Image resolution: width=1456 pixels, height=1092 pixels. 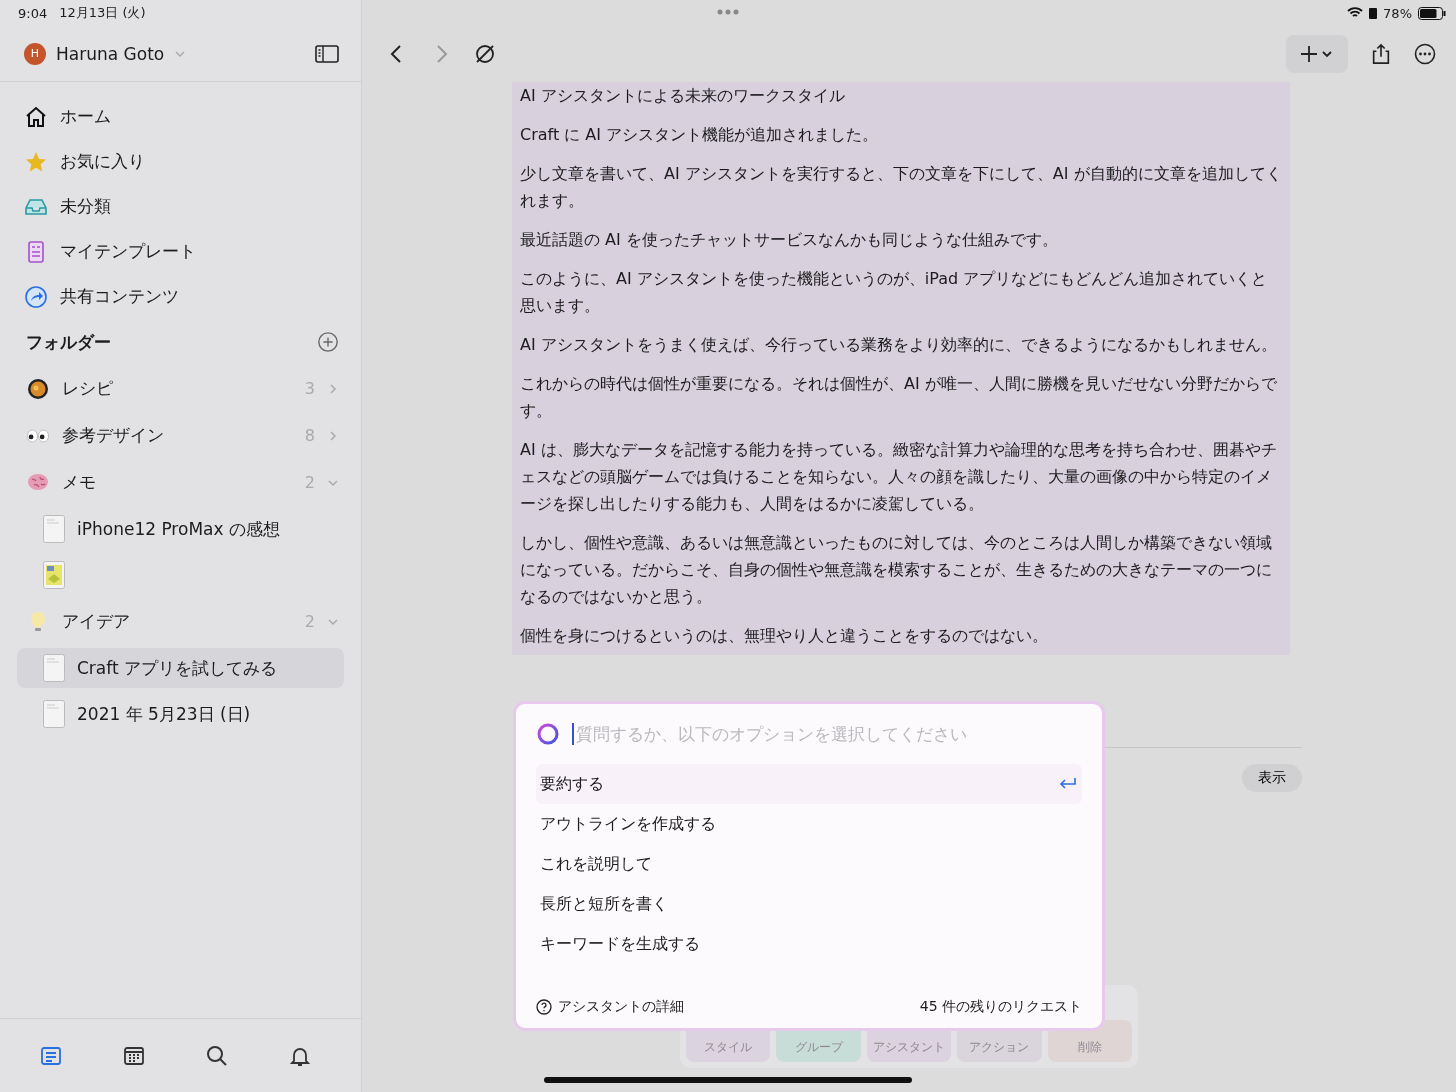 I want to click on document-item: 2021 年 5月23日 (日), so click(x=180, y=714).